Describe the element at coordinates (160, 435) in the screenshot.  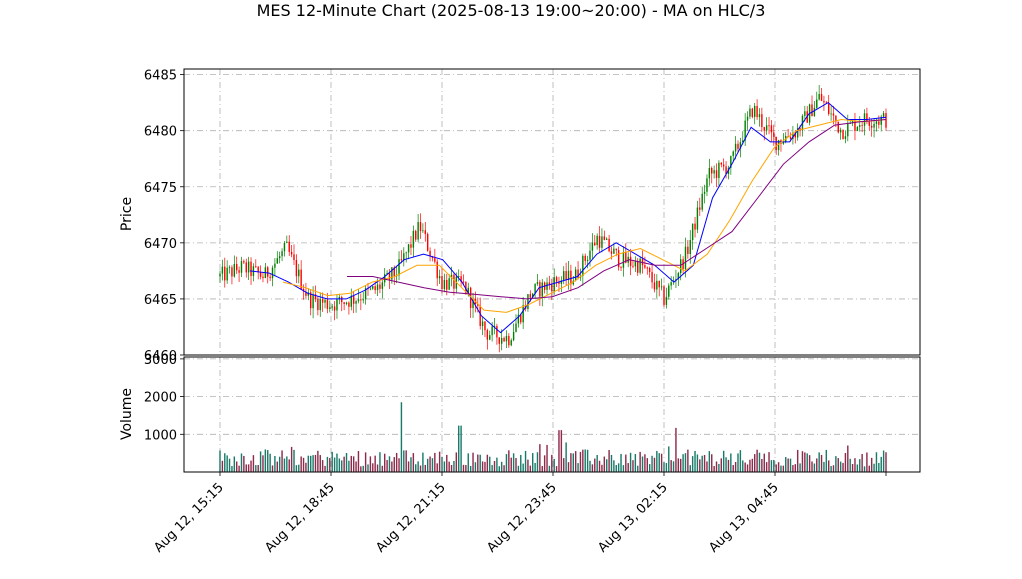
I see `volume-tick-label: 1000` at that location.